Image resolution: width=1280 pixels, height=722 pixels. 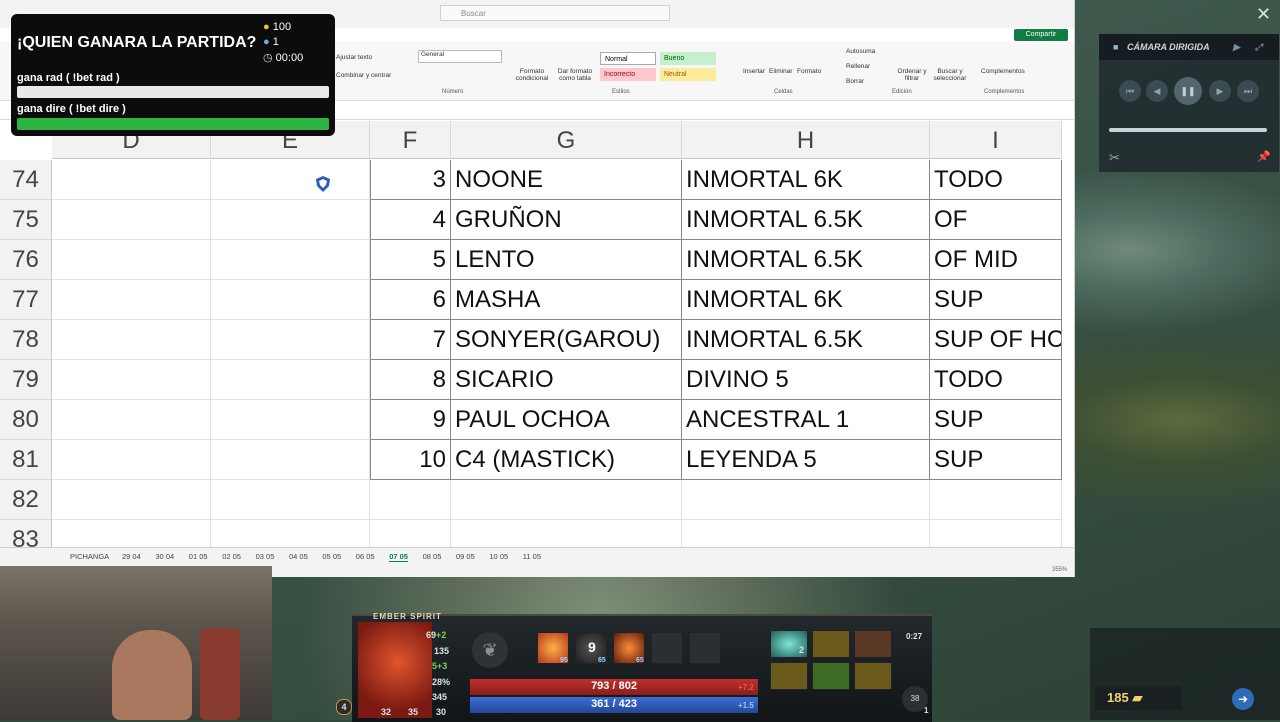 I want to click on cell-g, so click(x=566, y=500).